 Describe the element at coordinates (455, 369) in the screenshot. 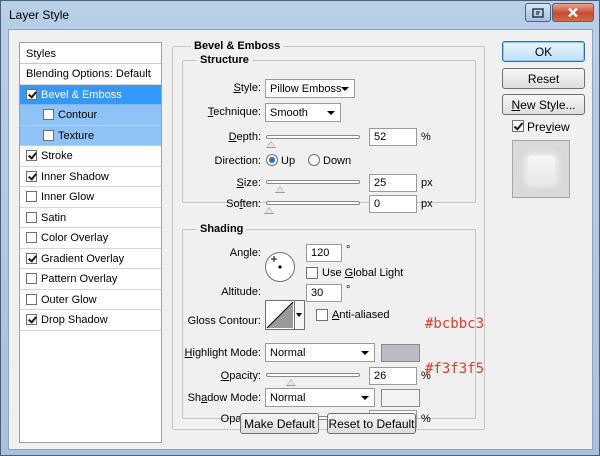

I see `shadow-hex-annotation: #f3f3f5` at that location.